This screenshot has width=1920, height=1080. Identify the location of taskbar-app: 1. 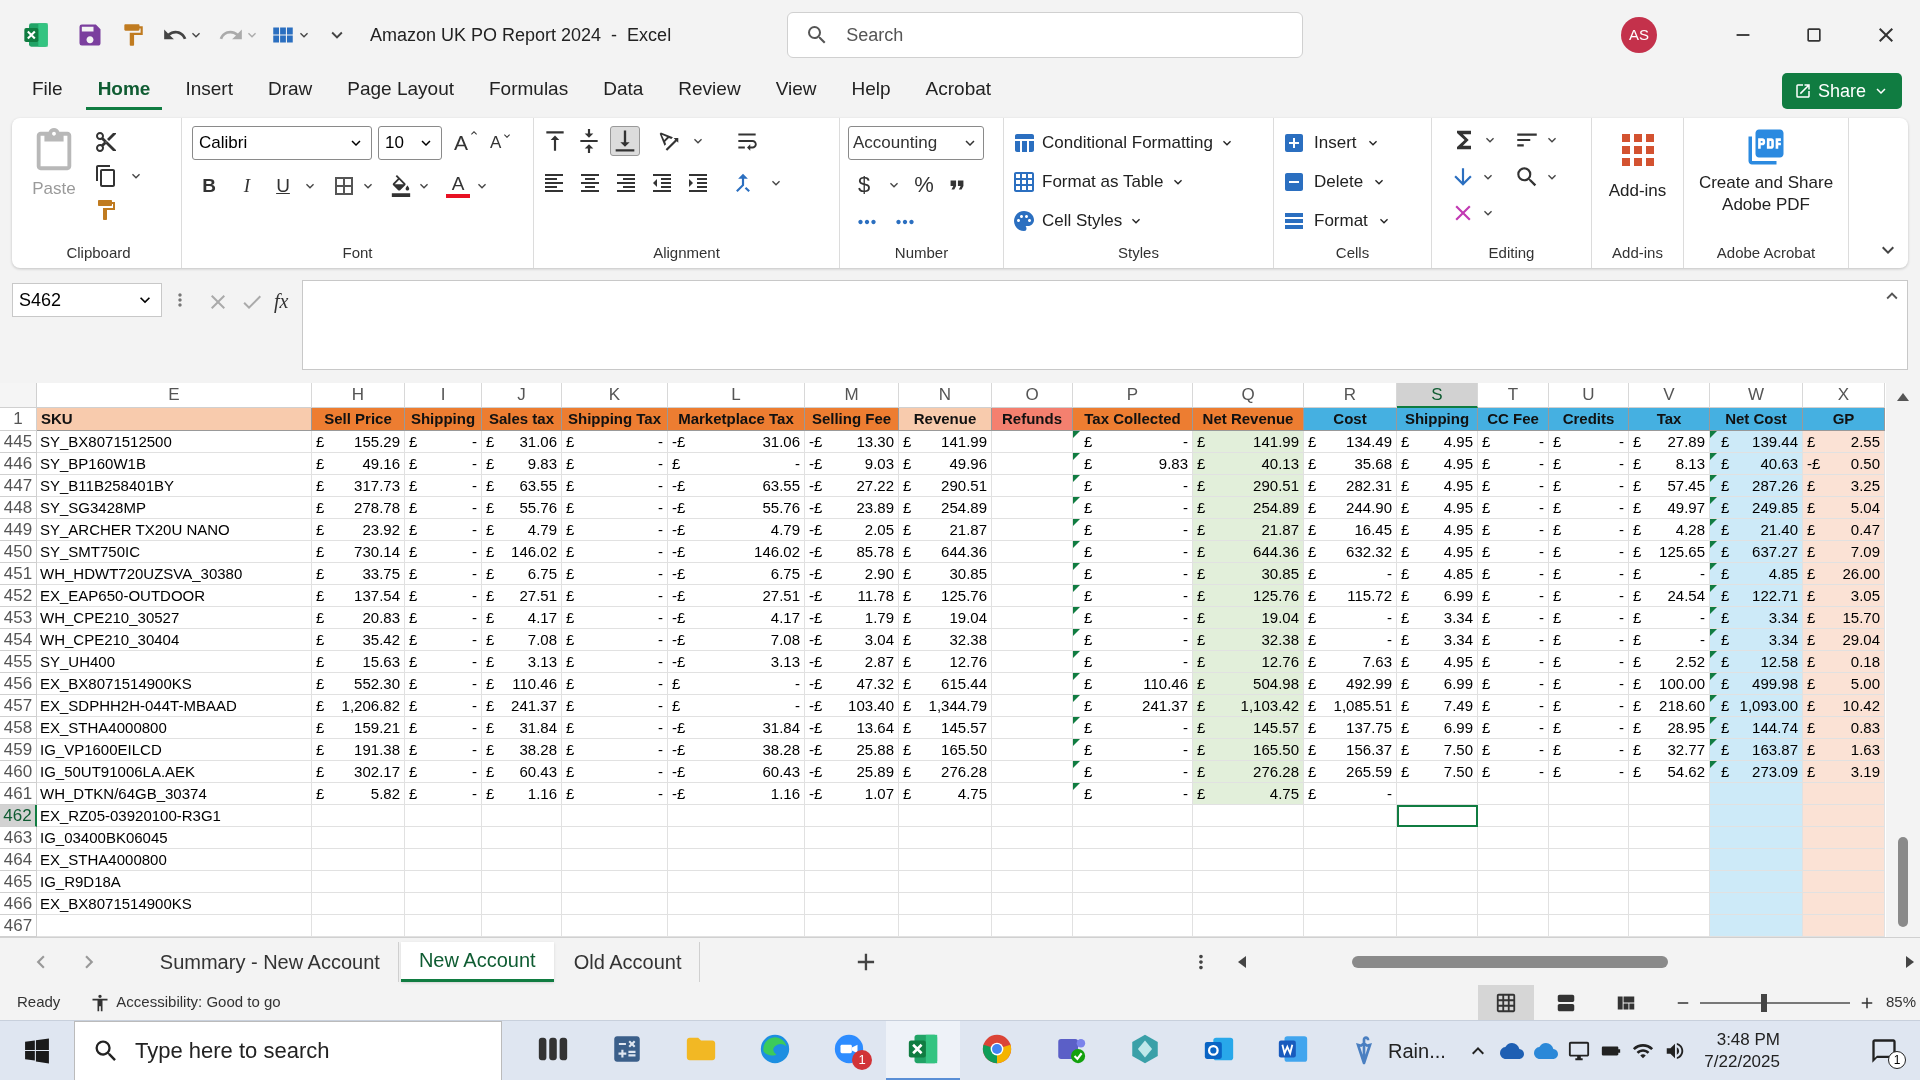
(849, 1050).